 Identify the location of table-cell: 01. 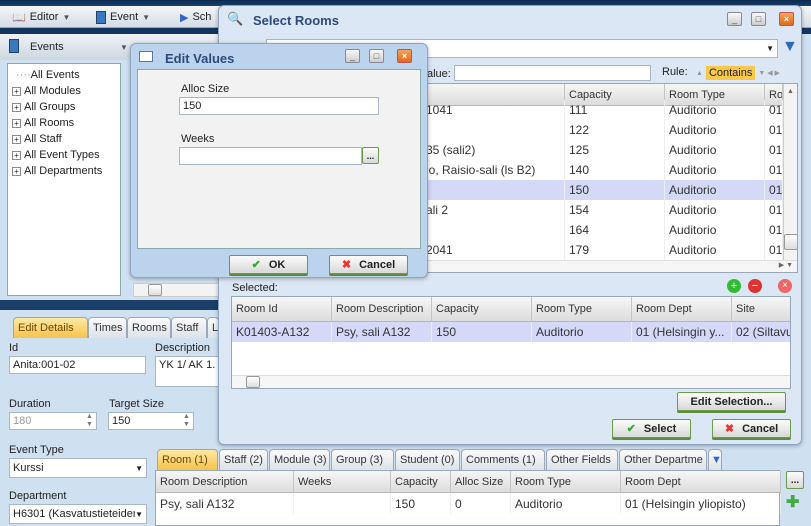
(774, 230).